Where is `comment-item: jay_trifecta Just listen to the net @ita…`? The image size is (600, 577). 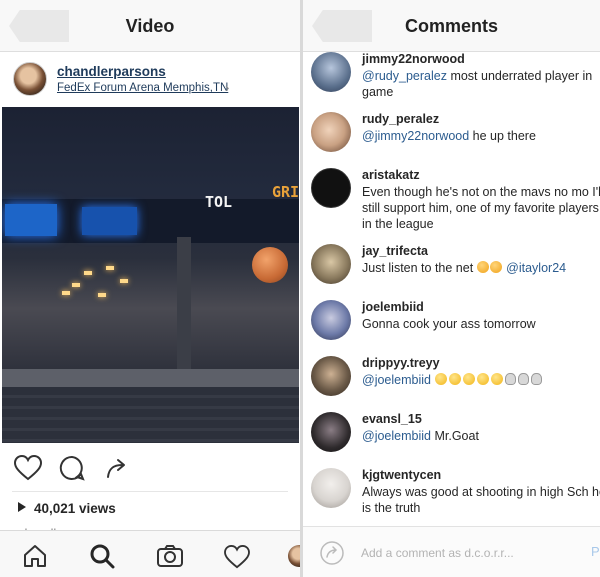 comment-item: jay_trifecta Just listen to the net @ita… is located at coordinates (451, 266).